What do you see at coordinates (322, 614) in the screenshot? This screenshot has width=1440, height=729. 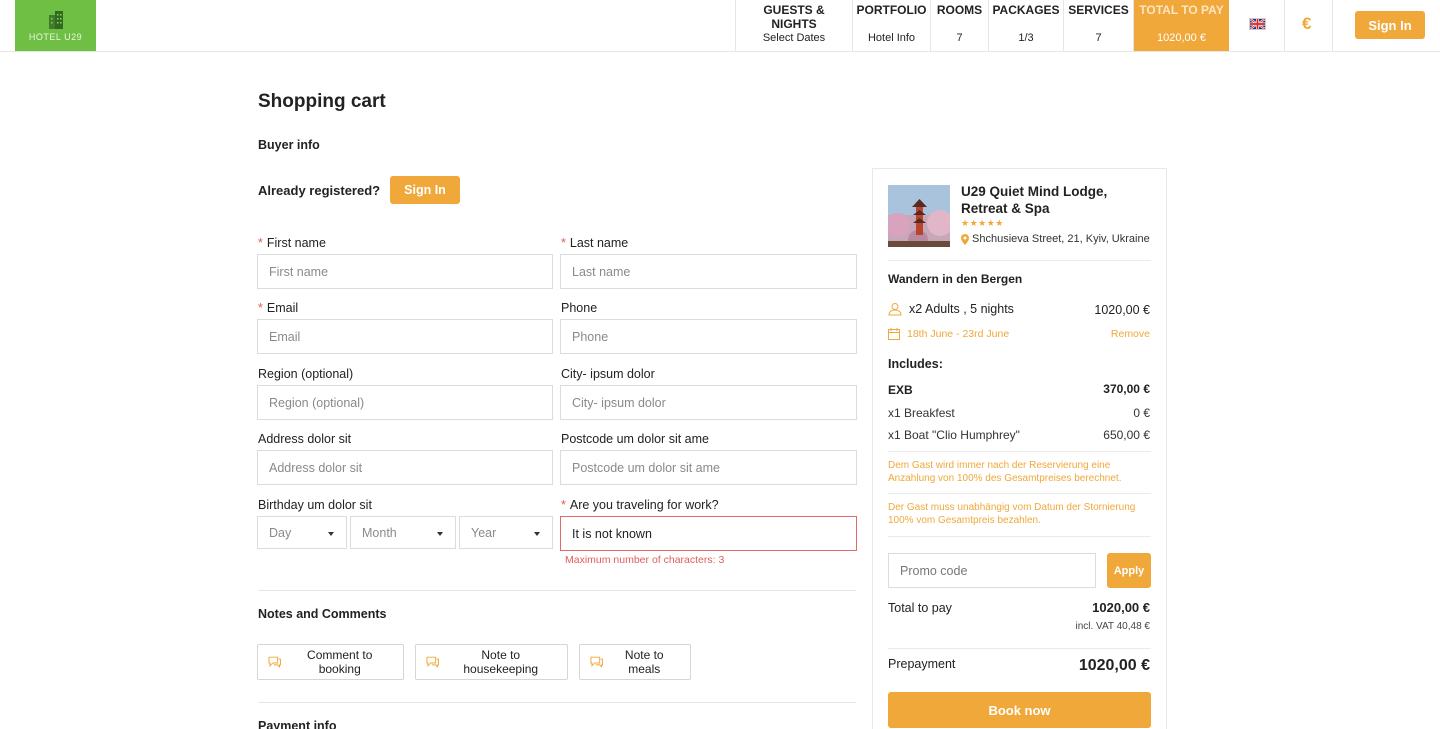 I see `notes-heading: Notes and Comments` at bounding box center [322, 614].